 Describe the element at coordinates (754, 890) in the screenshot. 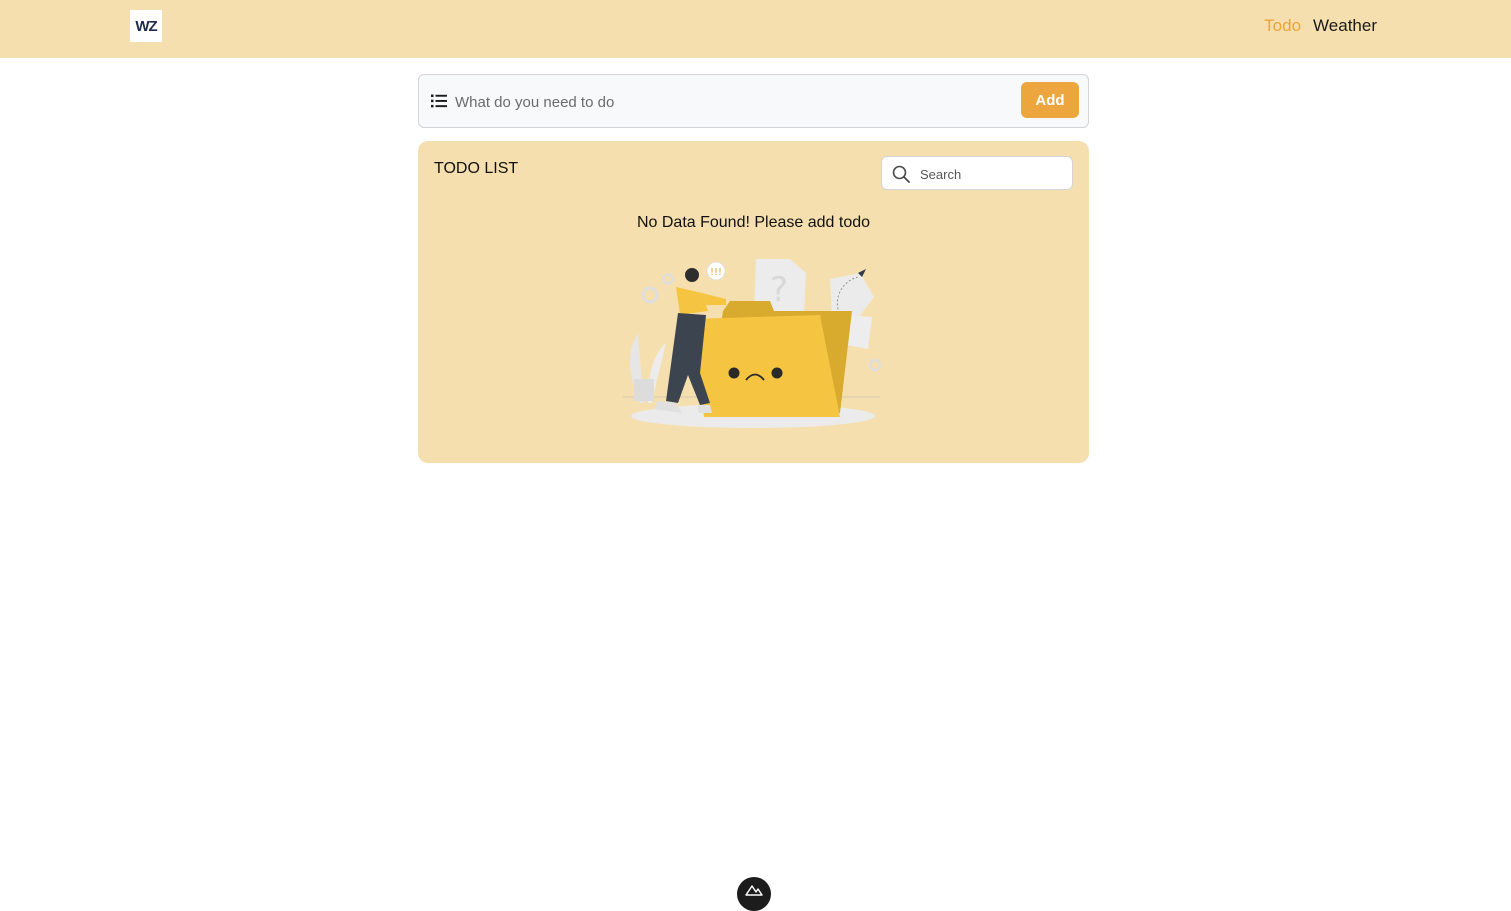

I see `mountain-icon` at that location.